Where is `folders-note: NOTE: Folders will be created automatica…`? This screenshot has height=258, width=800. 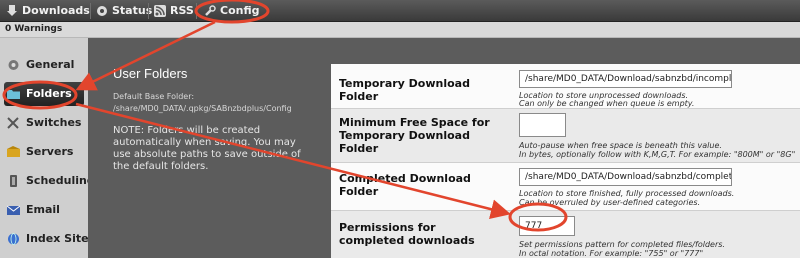 folders-note: NOTE: Folders will be created automatica… is located at coordinates (207, 148).